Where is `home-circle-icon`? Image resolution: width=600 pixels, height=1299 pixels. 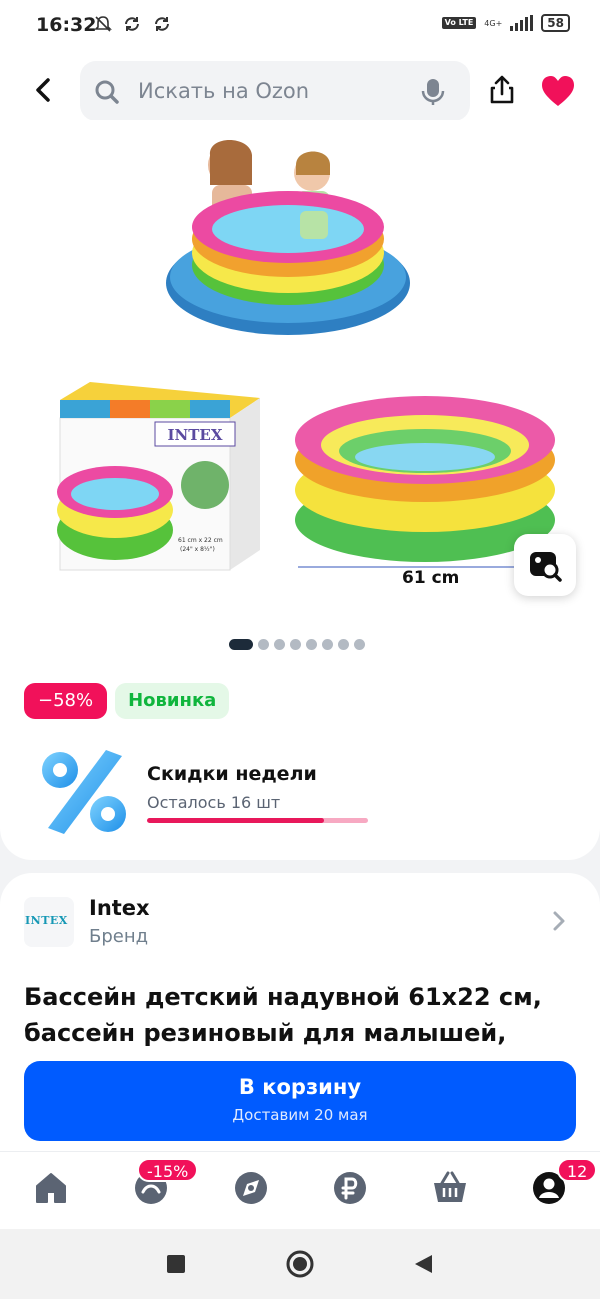 home-circle-icon is located at coordinates (300, 1264).